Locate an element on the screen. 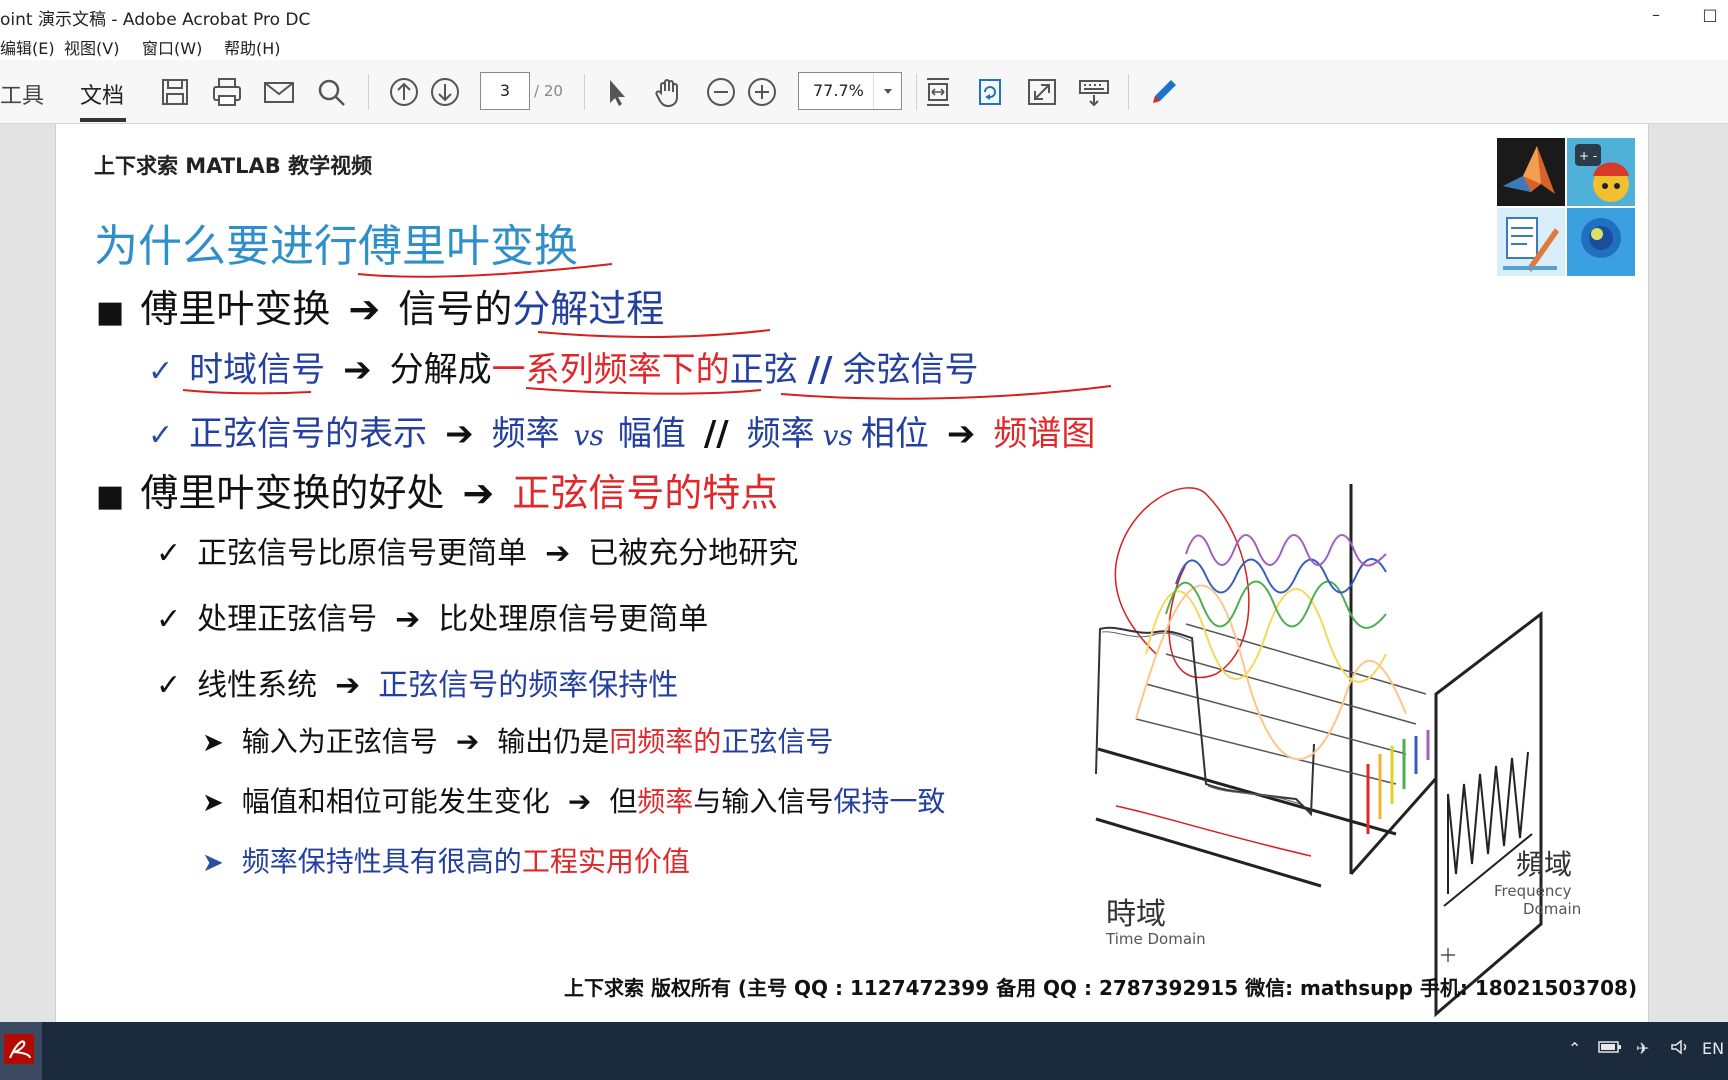  b2-text-a: 傅里叶变换的好处 is located at coordinates (292, 493).